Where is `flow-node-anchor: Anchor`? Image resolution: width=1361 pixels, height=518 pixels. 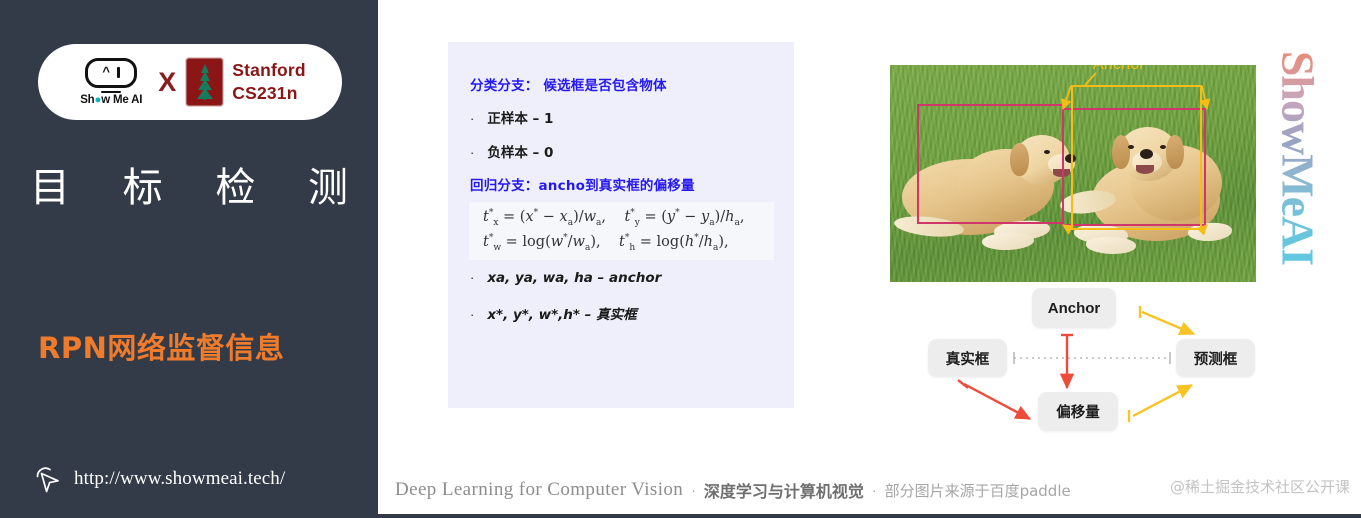
flow-node-anchor: Anchor is located at coordinates (1074, 308).